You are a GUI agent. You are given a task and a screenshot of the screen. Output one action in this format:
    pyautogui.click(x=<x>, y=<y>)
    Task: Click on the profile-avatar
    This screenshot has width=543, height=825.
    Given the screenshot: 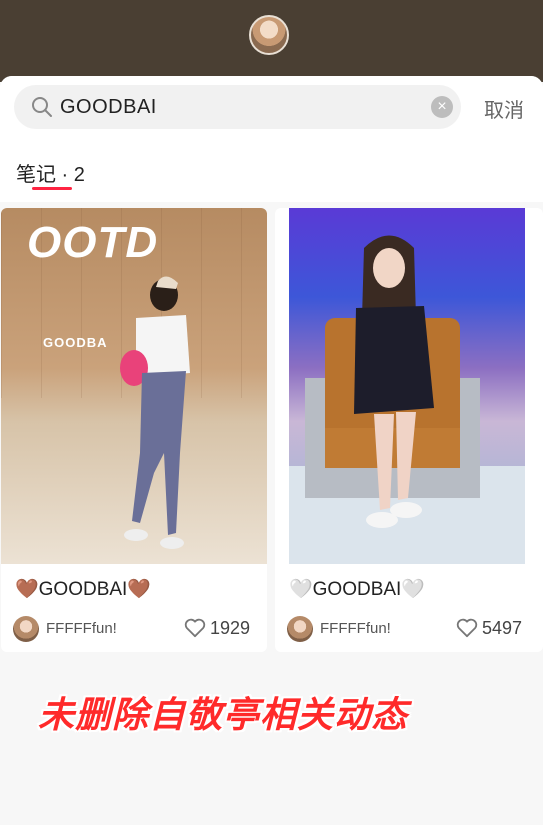 What is the action you would take?
    pyautogui.click(x=269, y=35)
    